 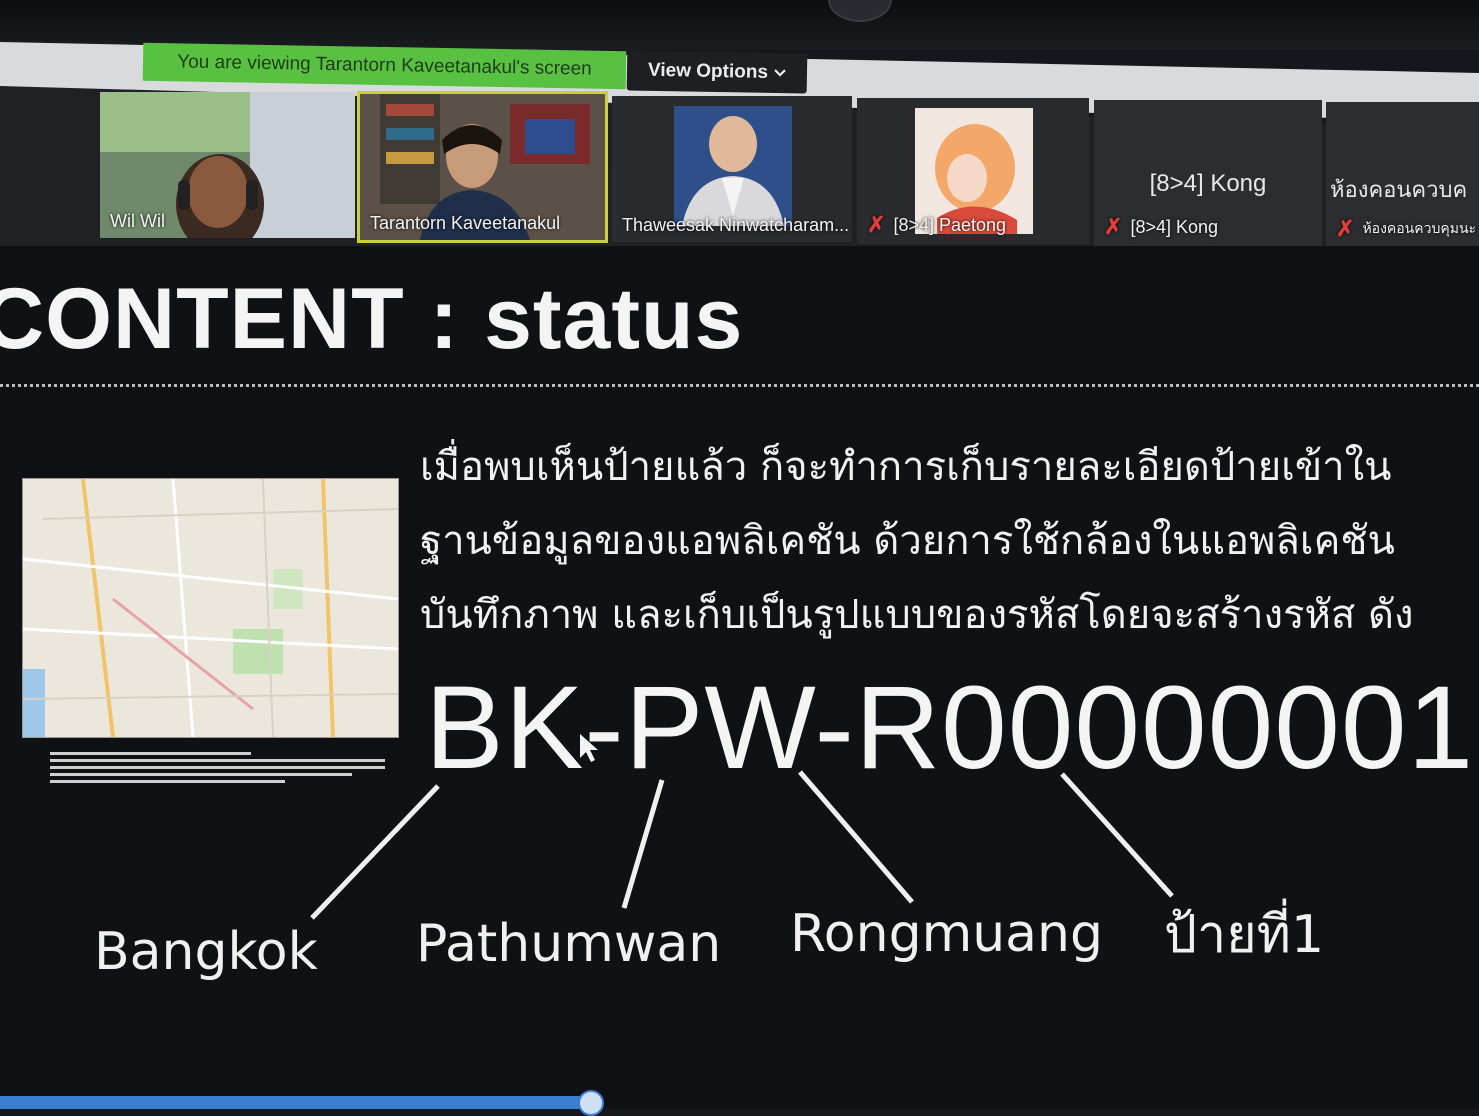 I want to click on view-options-button: View Options, so click(x=717, y=72).